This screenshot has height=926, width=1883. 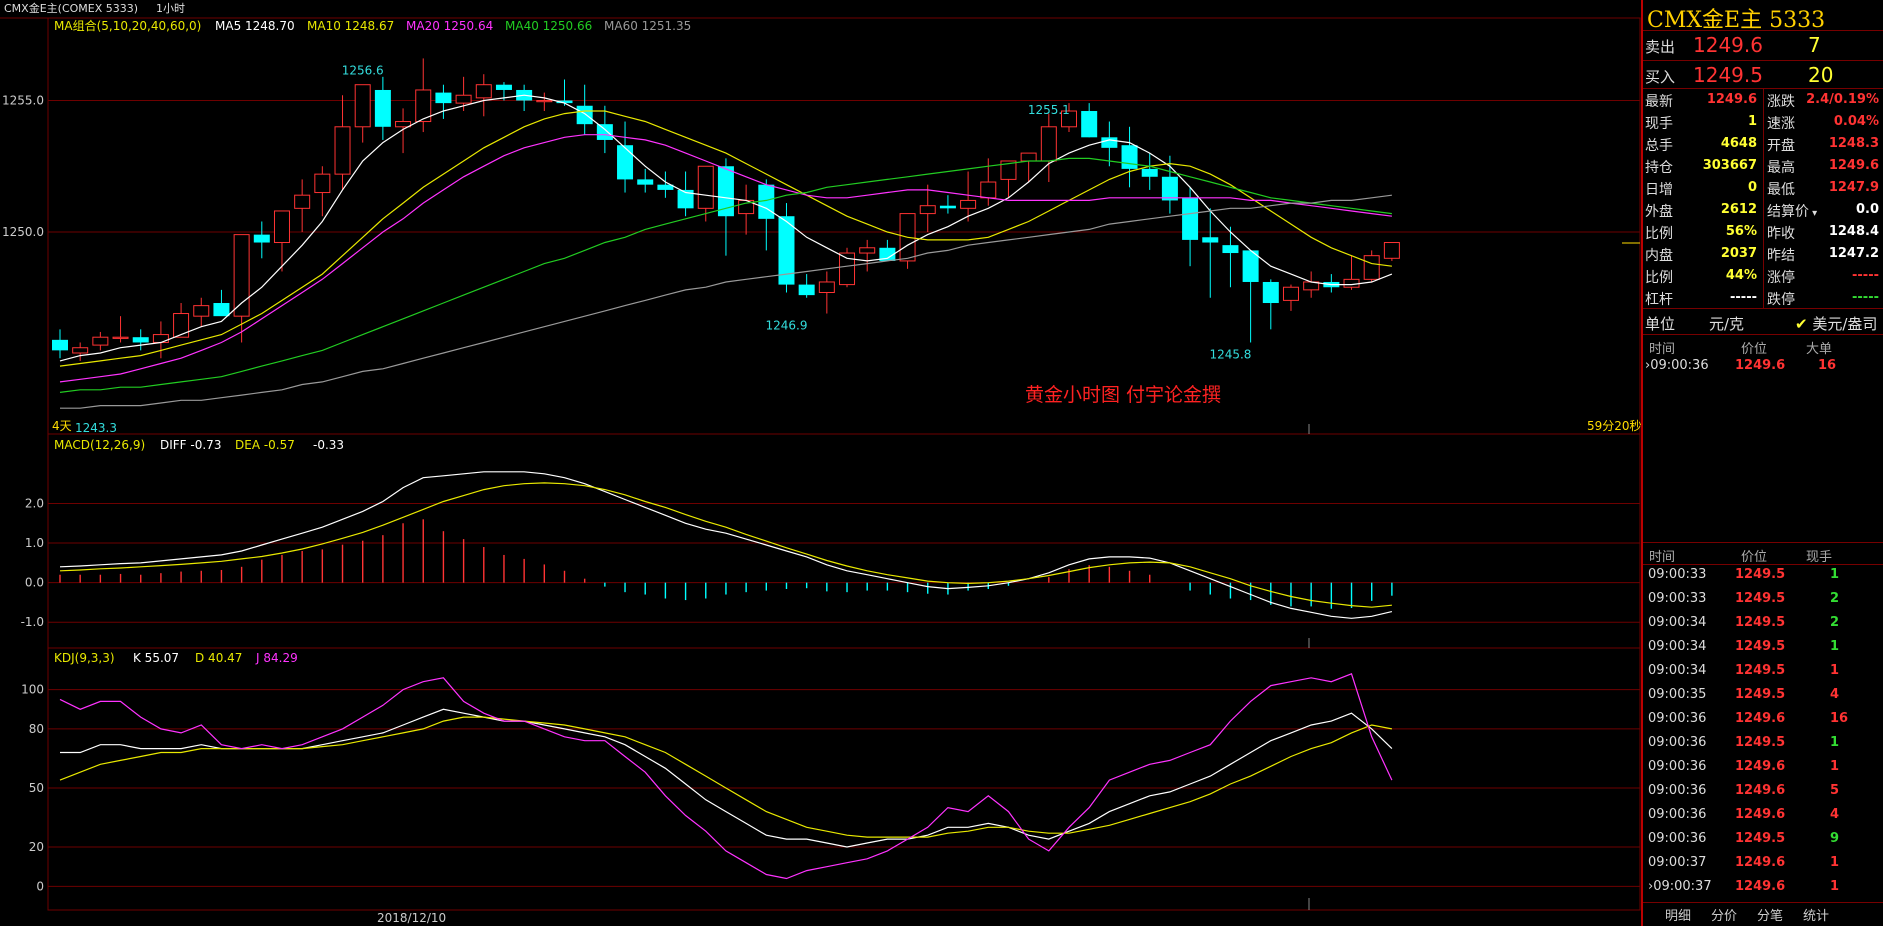 I want to click on stat-label-right: 跌停, so click(x=1781, y=300).